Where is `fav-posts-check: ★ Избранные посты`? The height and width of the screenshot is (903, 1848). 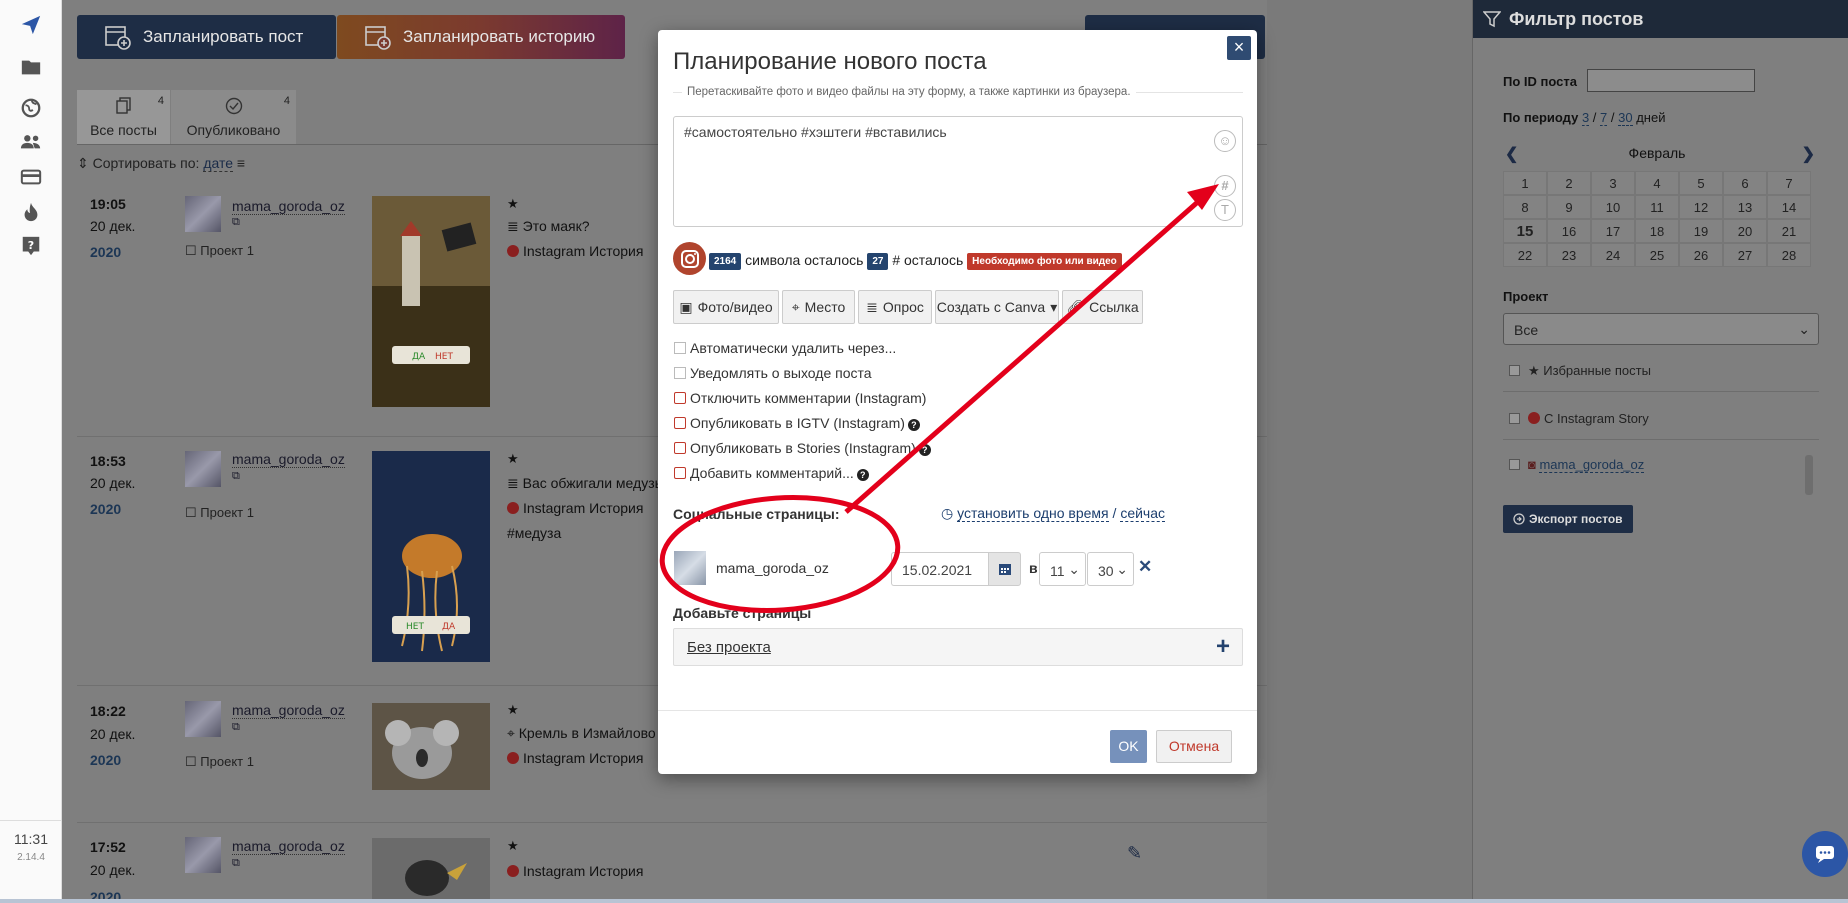 fav-posts-check: ★ Избранные посты is located at coordinates (1580, 371).